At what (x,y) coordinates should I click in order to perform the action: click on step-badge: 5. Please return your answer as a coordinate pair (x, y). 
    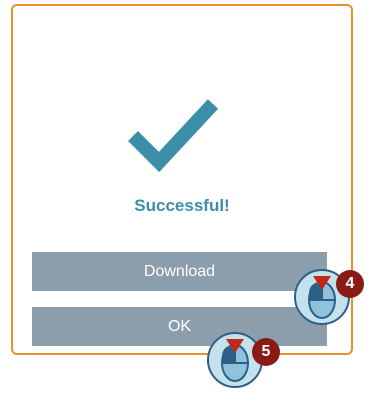
    Looking at the image, I should click on (266, 352).